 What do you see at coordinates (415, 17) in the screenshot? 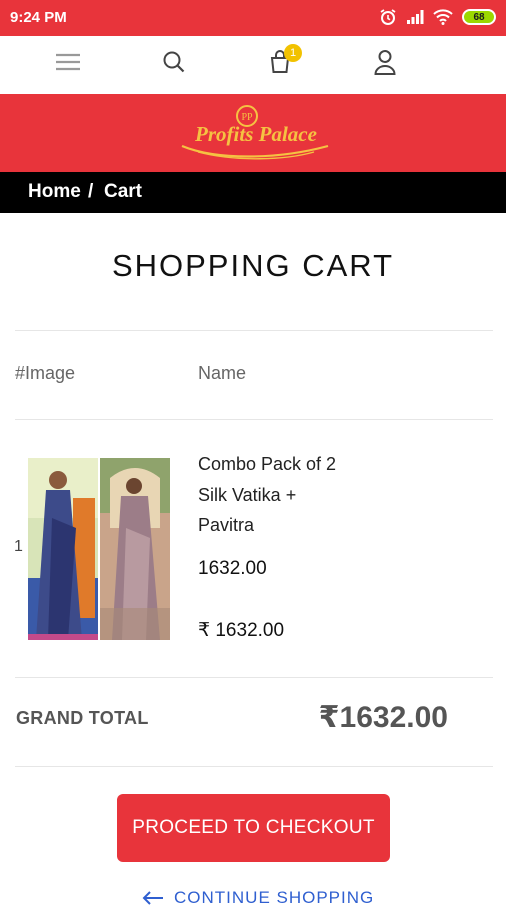
I see `signal-icon` at bounding box center [415, 17].